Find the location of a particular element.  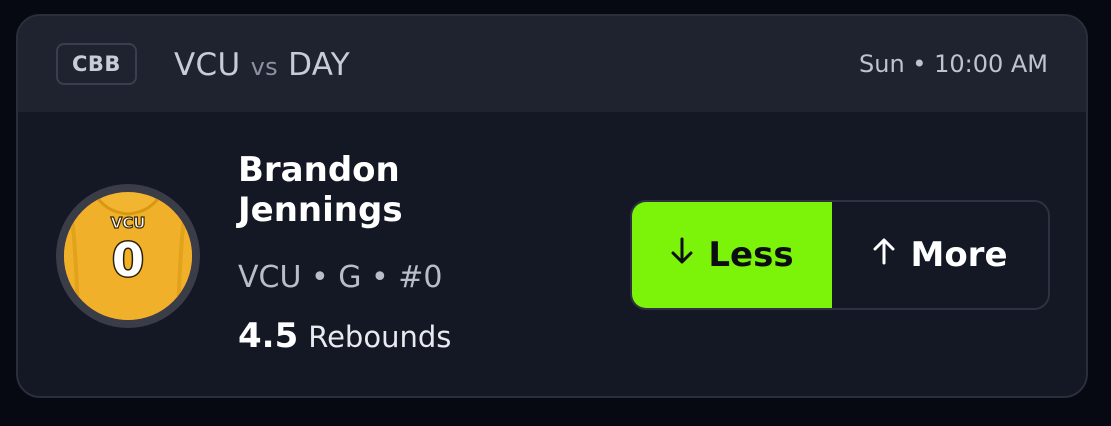

stat-line: 4.5 Rebounds is located at coordinates (344, 339).